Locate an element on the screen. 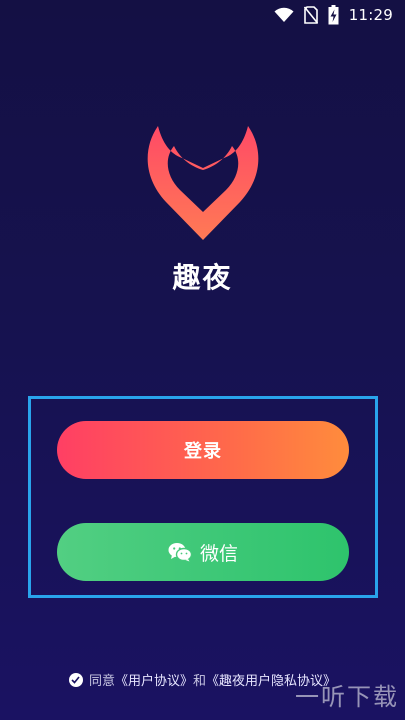  watermark: 一听下载 is located at coordinates (347, 697).